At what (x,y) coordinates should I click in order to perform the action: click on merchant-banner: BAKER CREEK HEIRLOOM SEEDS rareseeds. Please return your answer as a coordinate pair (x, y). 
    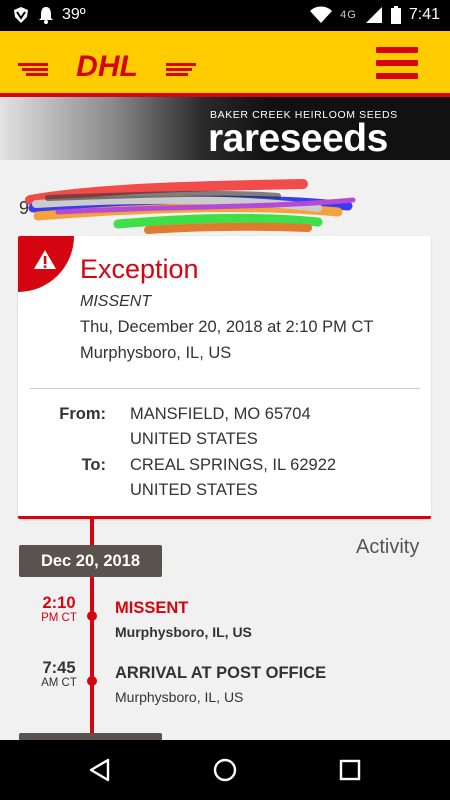
    Looking at the image, I should click on (225, 128).